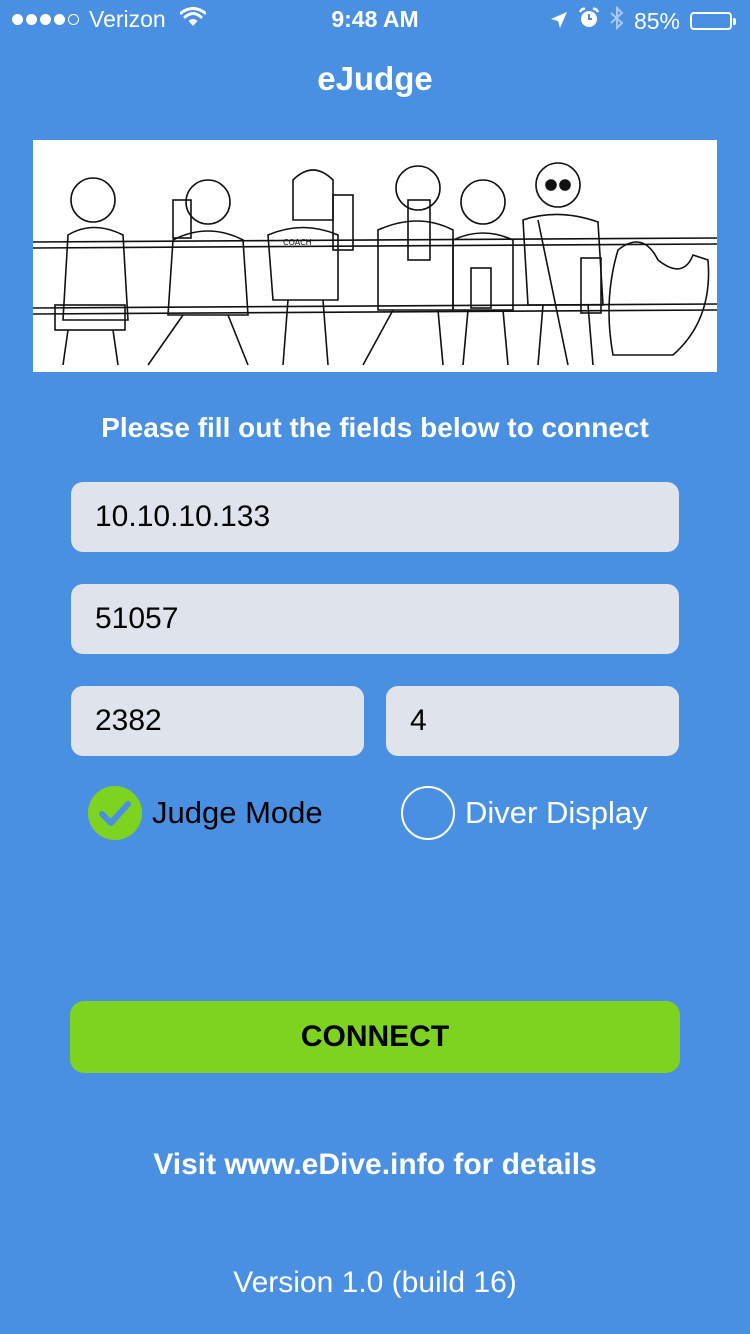 The height and width of the screenshot is (1334, 750). I want to click on status-right: 85%, so click(643, 20).